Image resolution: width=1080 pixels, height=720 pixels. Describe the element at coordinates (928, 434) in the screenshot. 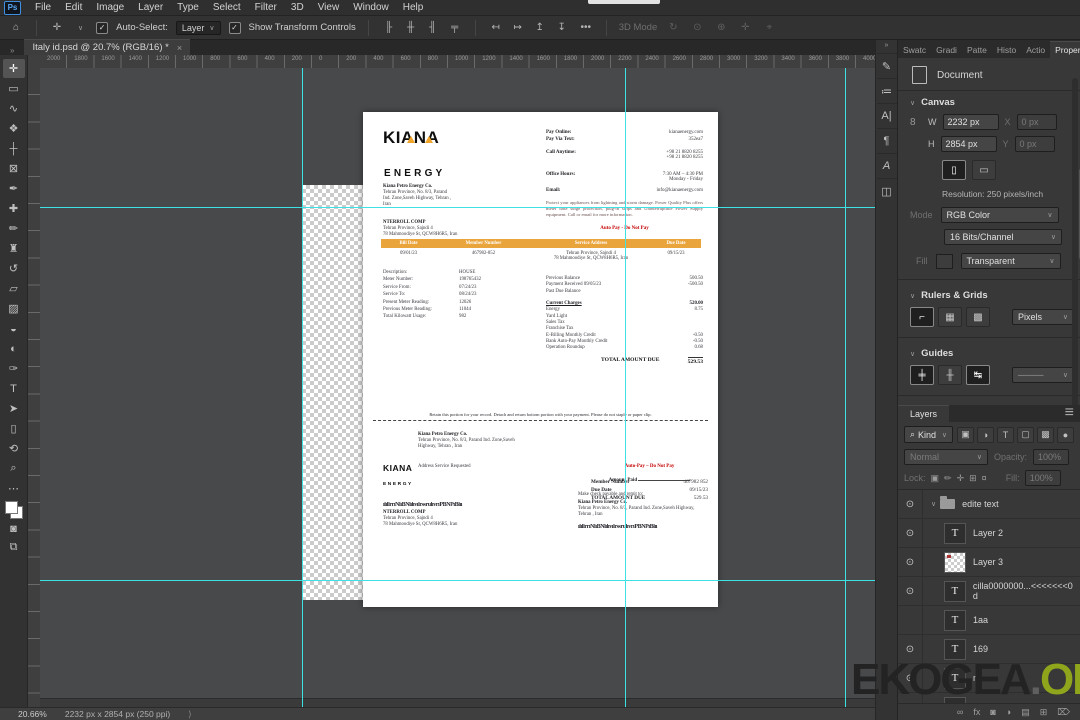

I see `layer-filter-kind-dropdown: ⌕ Kind ∨` at that location.